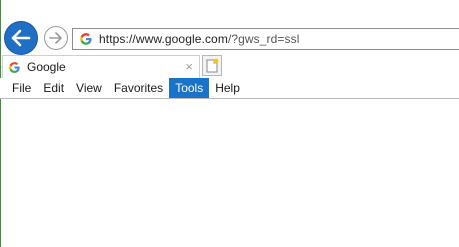 This screenshot has width=459, height=247. Describe the element at coordinates (22, 88) in the screenshot. I see `menu-file: File` at that location.